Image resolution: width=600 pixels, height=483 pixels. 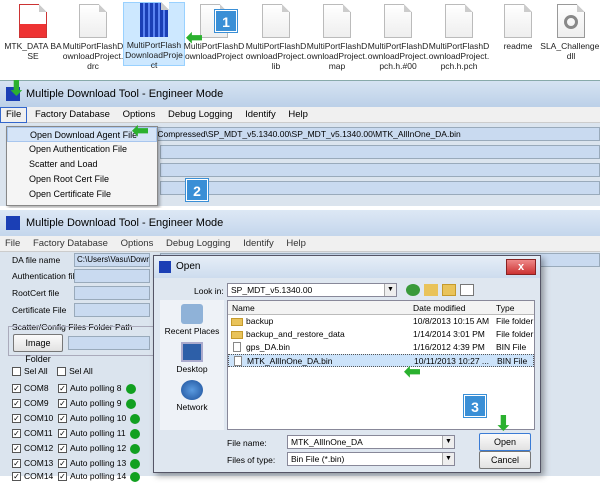 I want to click on cancel-button: Cancel, so click(x=505, y=460).